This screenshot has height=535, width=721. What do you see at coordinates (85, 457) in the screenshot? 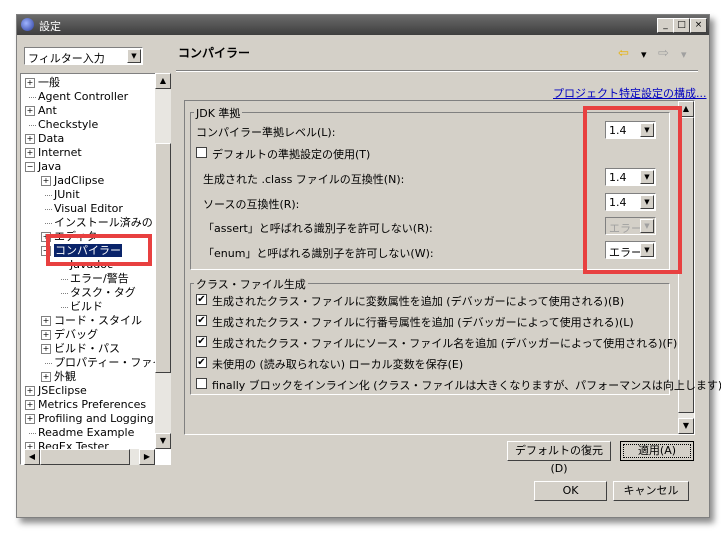
I see `hscroll-thumb` at bounding box center [85, 457].